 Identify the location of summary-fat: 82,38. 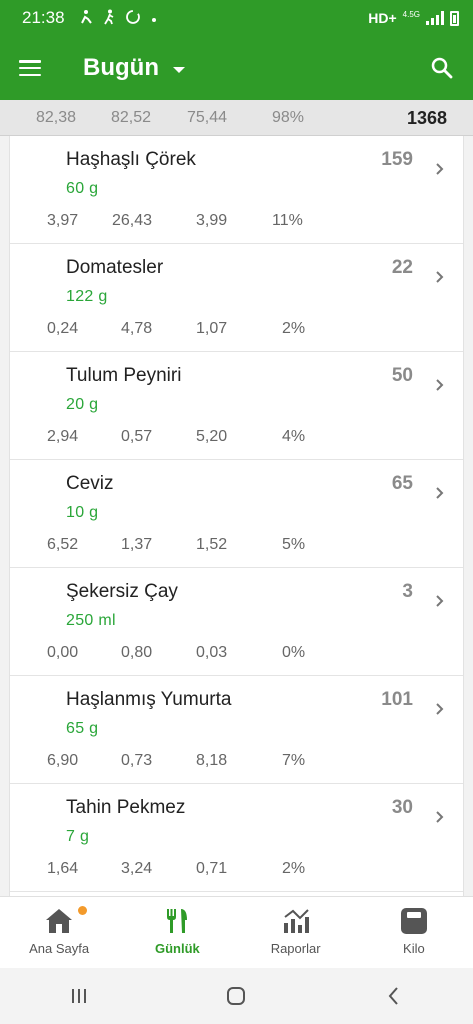
(56, 117).